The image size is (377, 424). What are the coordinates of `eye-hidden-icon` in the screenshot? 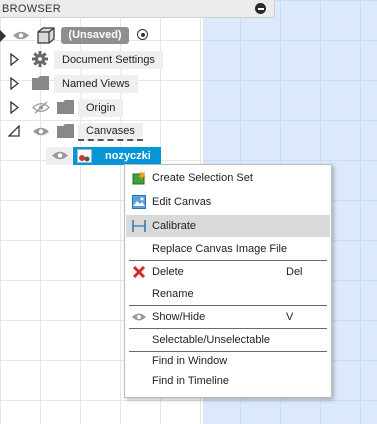 It's located at (41, 107).